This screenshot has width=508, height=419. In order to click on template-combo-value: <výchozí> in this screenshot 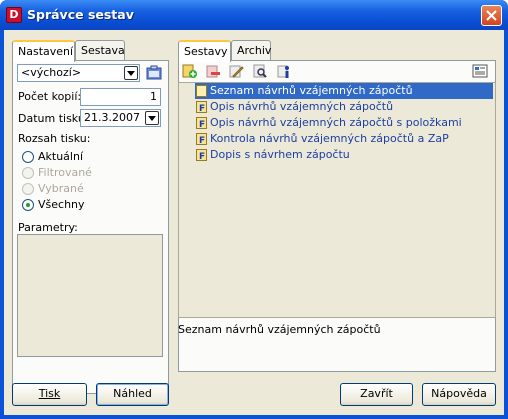, I will do `click(51, 72)`.